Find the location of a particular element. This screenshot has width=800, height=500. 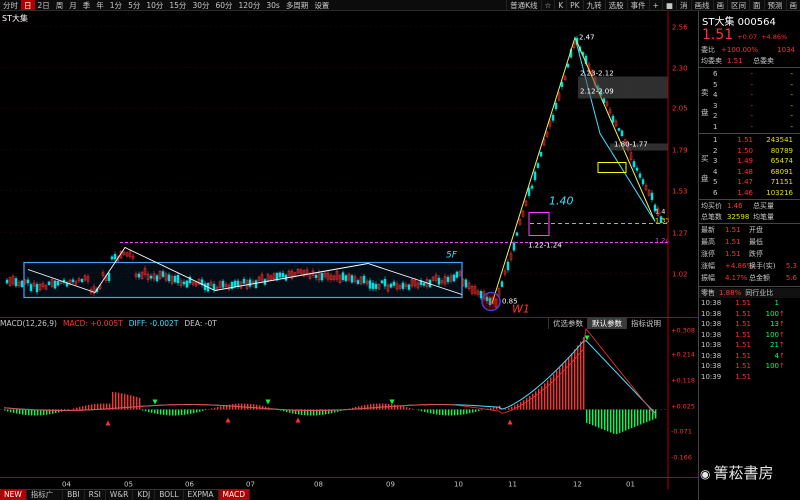

order-book-row: 1-- is located at coordinates (753, 126).